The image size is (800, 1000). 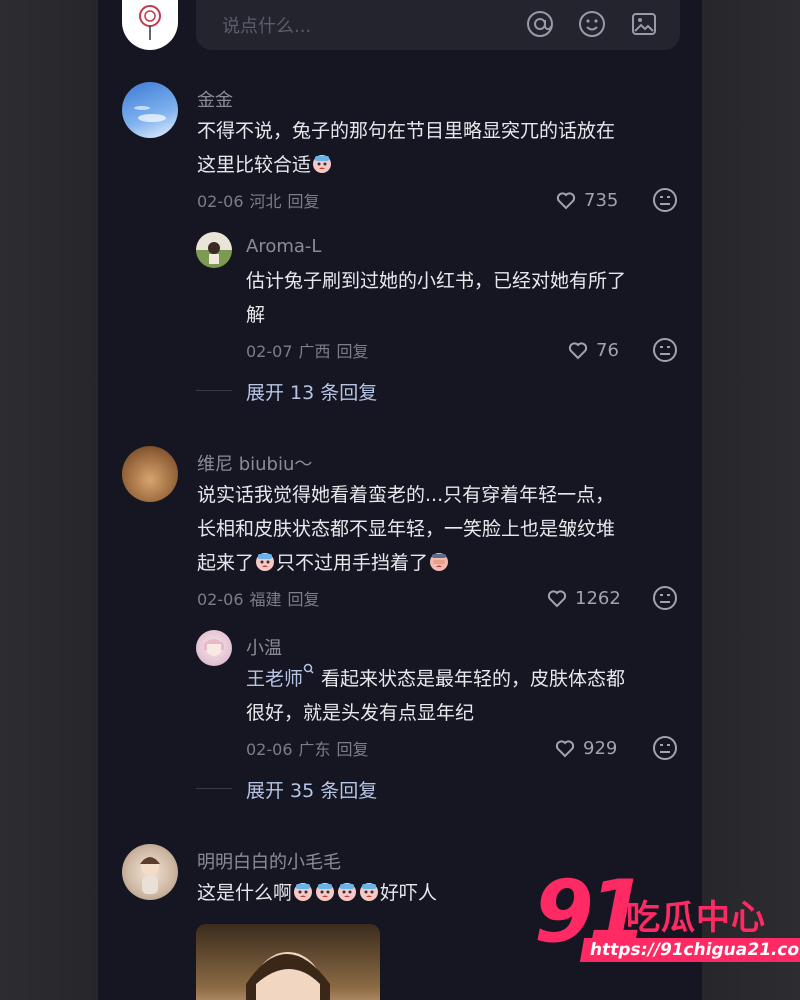 I want to click on my-avatar, so click(x=150, y=25).